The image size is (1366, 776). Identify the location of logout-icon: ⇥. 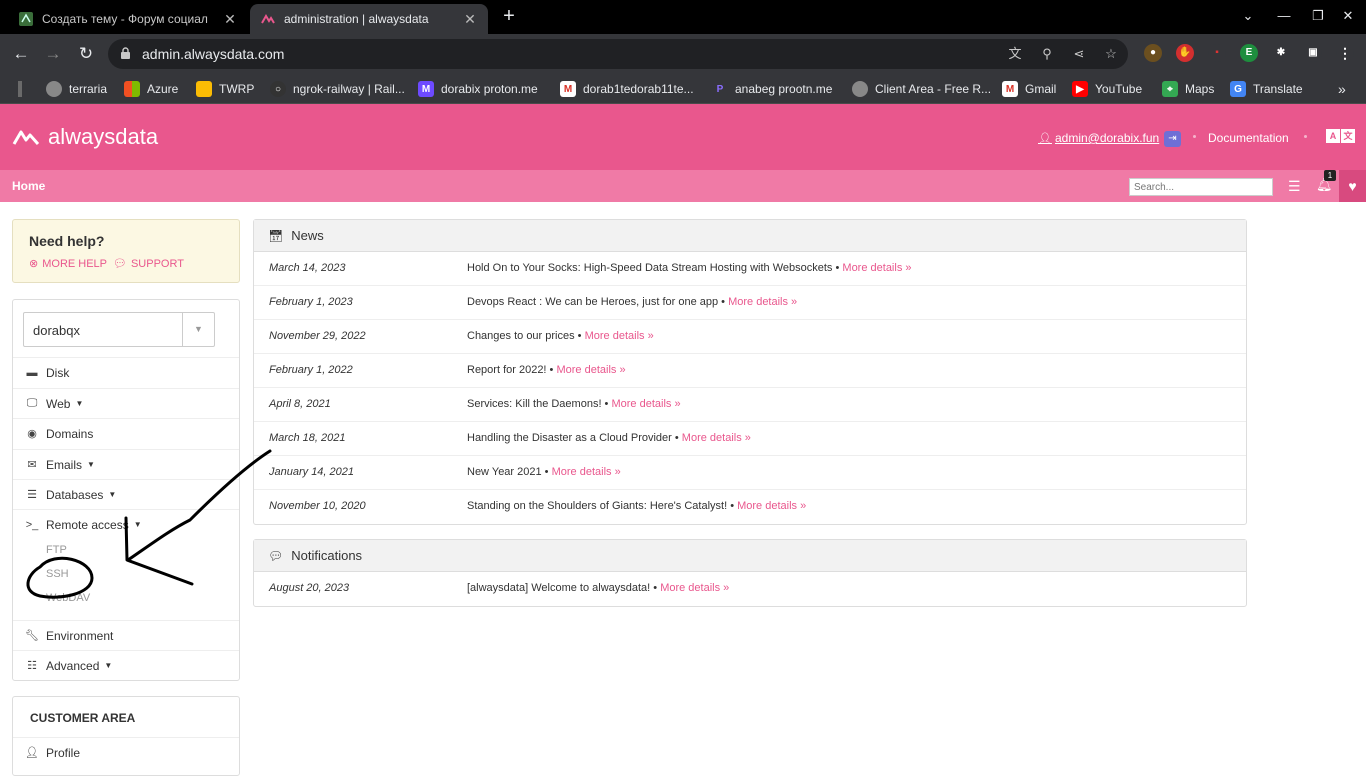
(1172, 139).